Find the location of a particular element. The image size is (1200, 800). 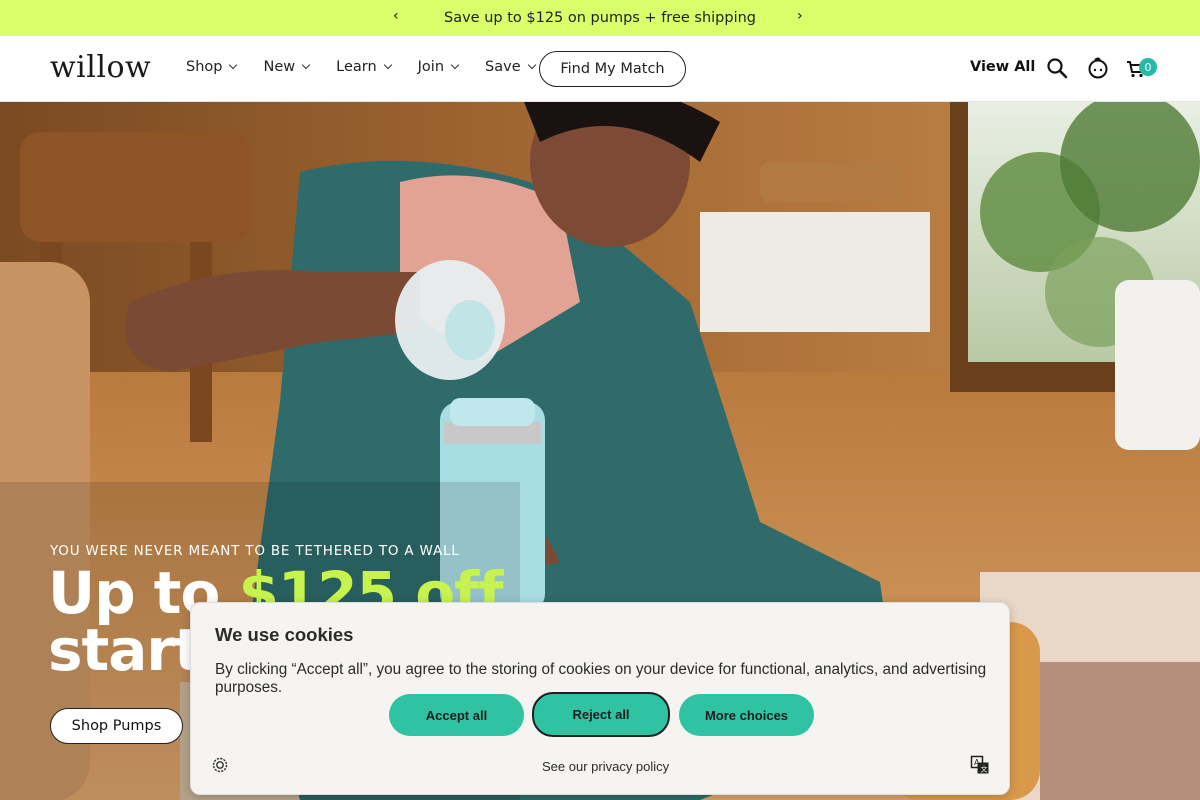

nav-learn: Learn is located at coordinates (364, 67).